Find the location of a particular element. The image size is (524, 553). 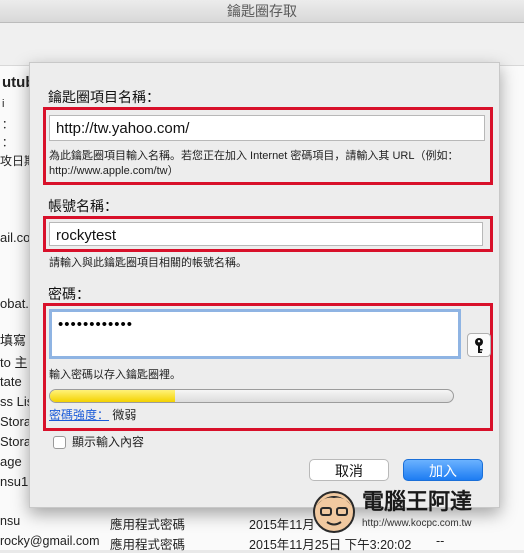

watermark-url: http://www.kocpc.com.tw is located at coordinates (417, 523).